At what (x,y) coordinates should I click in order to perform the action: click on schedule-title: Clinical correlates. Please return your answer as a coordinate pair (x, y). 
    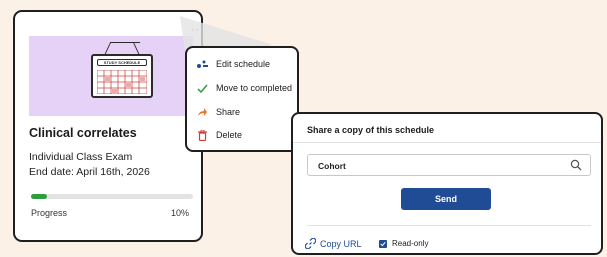
    Looking at the image, I should click on (83, 133).